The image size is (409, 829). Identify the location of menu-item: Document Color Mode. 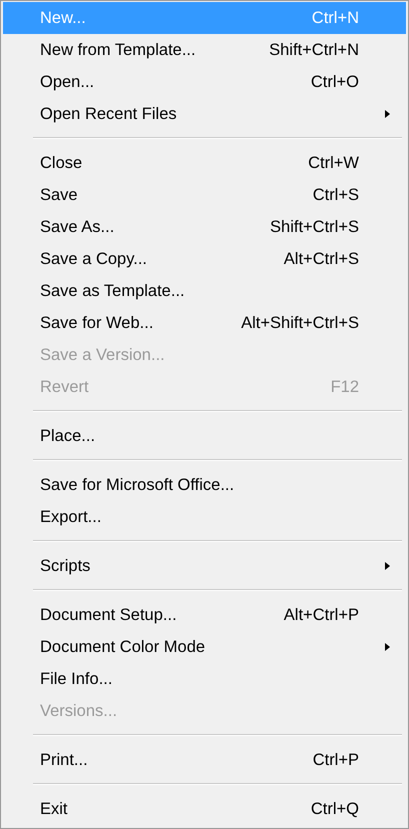
(204, 647).